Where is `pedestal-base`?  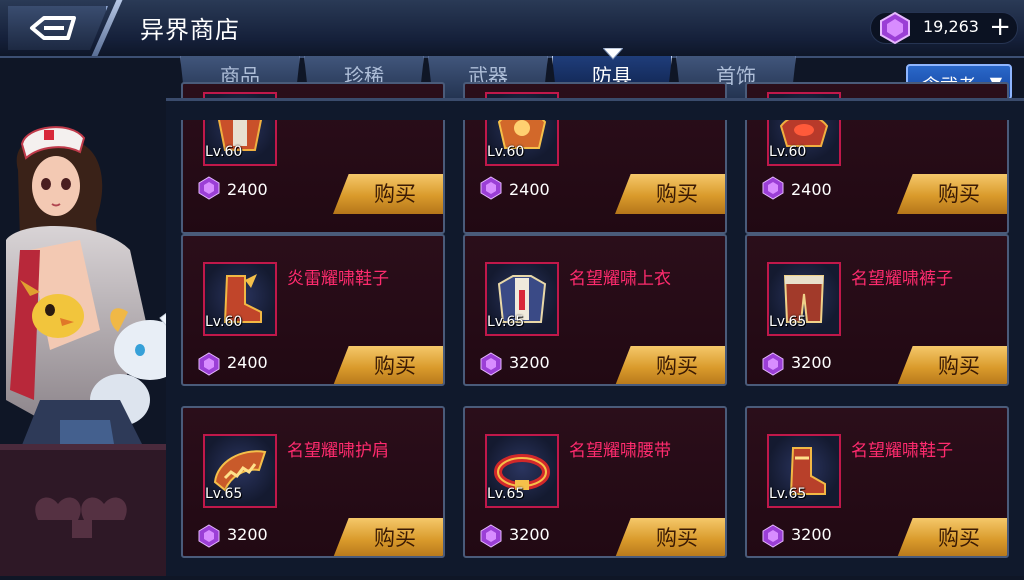
pedestal-base is located at coordinates (85, 510).